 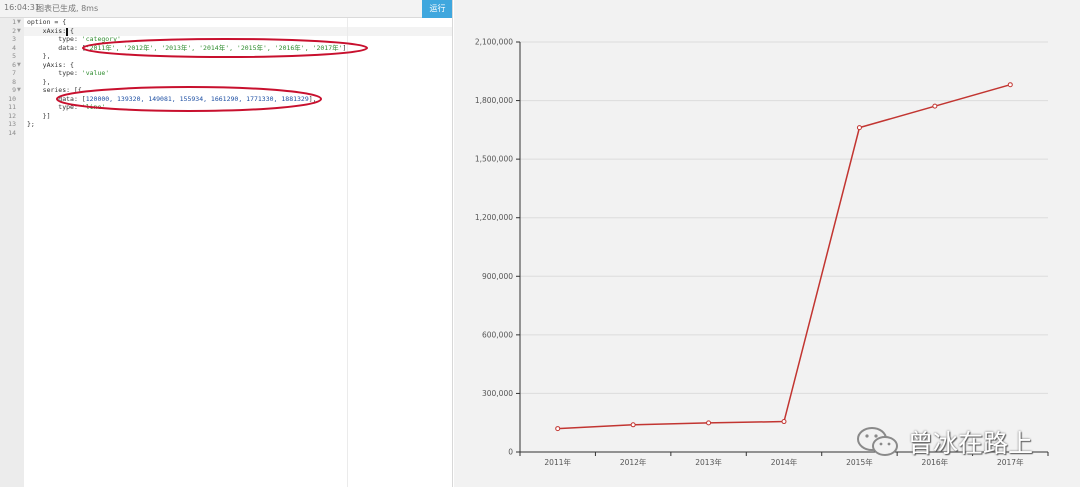 What do you see at coordinates (510, 452) in the screenshot?
I see `y-tick-label: 0` at bounding box center [510, 452].